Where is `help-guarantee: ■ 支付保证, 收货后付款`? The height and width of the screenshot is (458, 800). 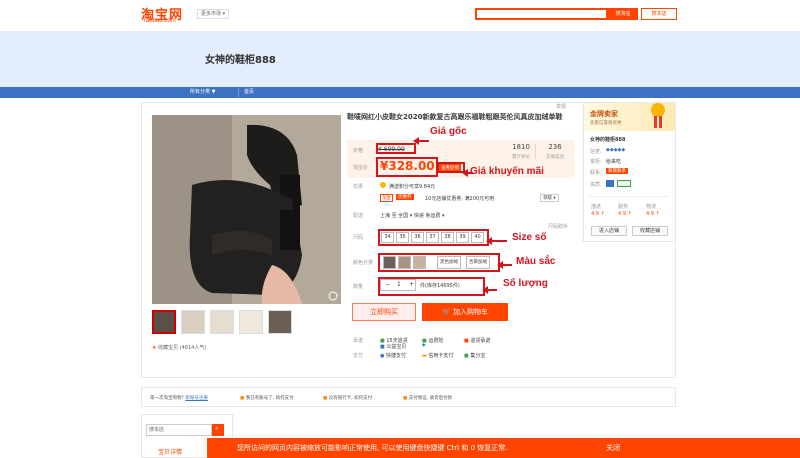
help-guarantee: ■ 支付保证, 收货后付款 is located at coordinates (427, 398).